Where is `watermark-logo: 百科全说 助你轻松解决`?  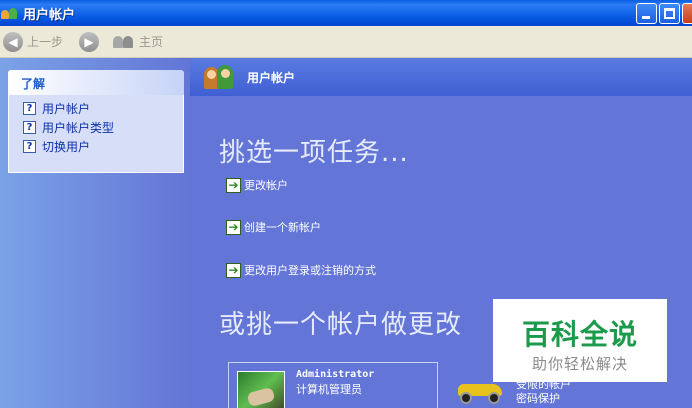 watermark-logo: 百科全说 助你轻松解决 is located at coordinates (580, 340).